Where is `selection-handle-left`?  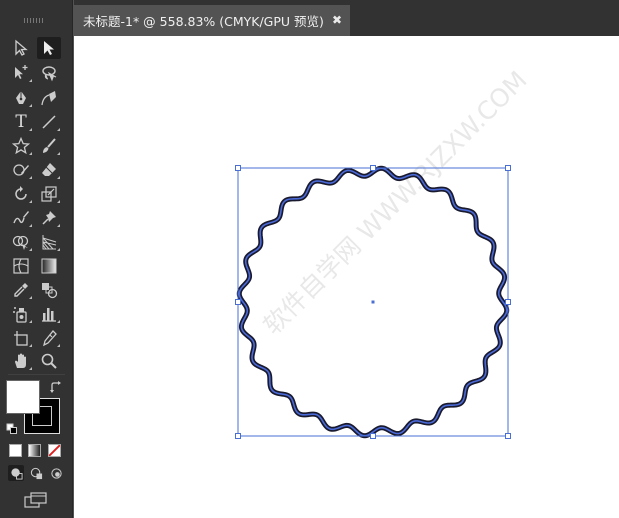 selection-handle-left is located at coordinates (238, 302).